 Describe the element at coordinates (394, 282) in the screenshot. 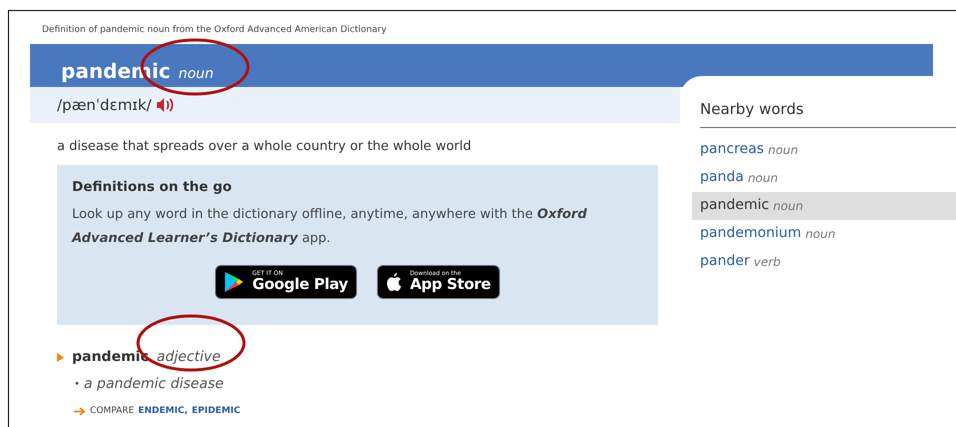

I see `apple-icon` at that location.